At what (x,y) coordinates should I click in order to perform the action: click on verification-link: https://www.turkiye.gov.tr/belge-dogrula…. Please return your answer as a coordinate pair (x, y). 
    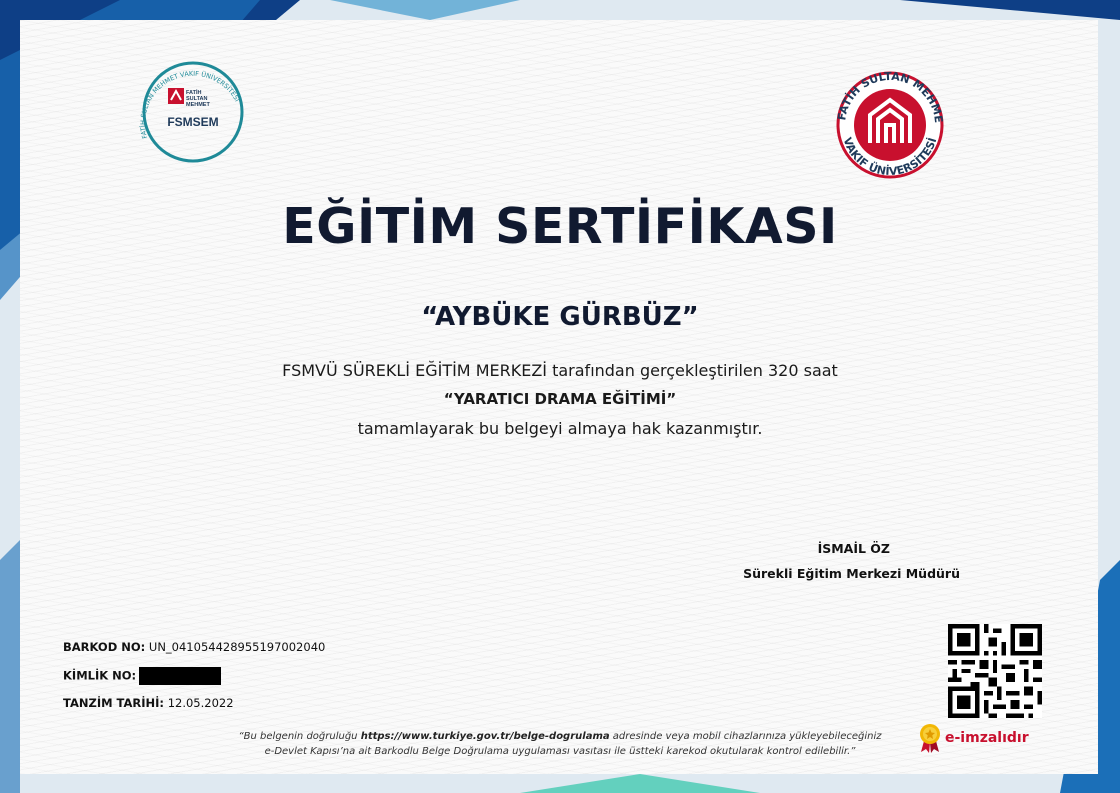
    Looking at the image, I should click on (485, 736).